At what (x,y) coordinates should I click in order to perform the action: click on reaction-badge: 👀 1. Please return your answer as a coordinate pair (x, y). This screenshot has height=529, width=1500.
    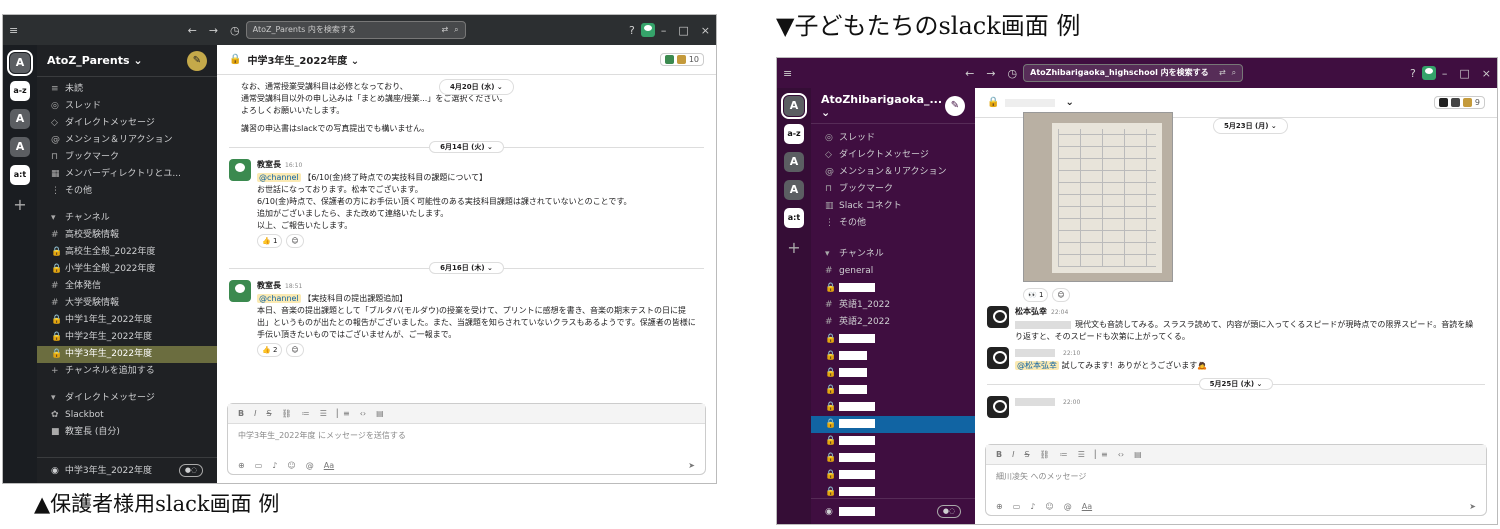
    Looking at the image, I should click on (1036, 295).